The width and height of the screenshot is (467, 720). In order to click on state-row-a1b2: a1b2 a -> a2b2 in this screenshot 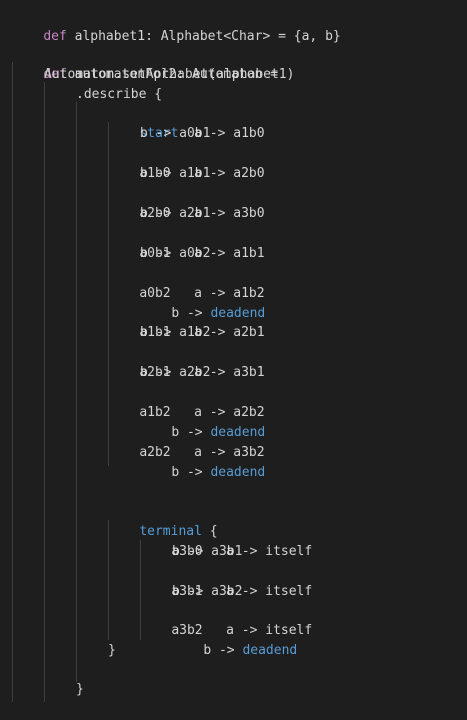, I will do `click(186, 401)`.